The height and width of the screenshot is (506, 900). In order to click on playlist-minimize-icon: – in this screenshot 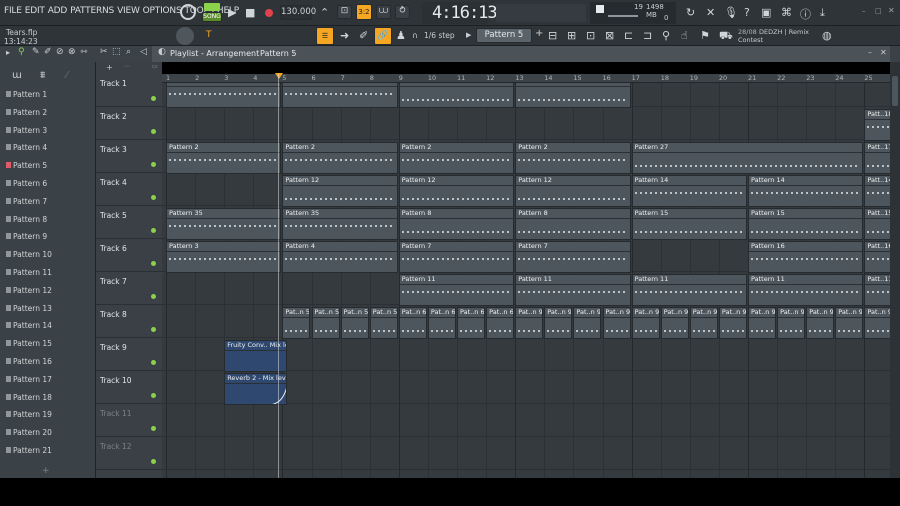, I will do `click(870, 52)`.